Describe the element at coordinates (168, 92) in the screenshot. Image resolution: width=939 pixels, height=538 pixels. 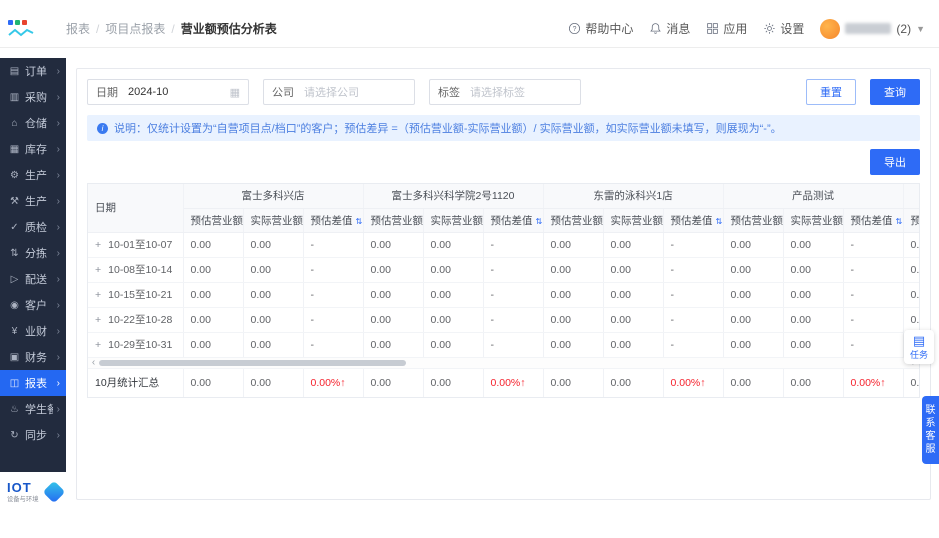
I see `date-filter: 日期 2024-10 ▦` at that location.